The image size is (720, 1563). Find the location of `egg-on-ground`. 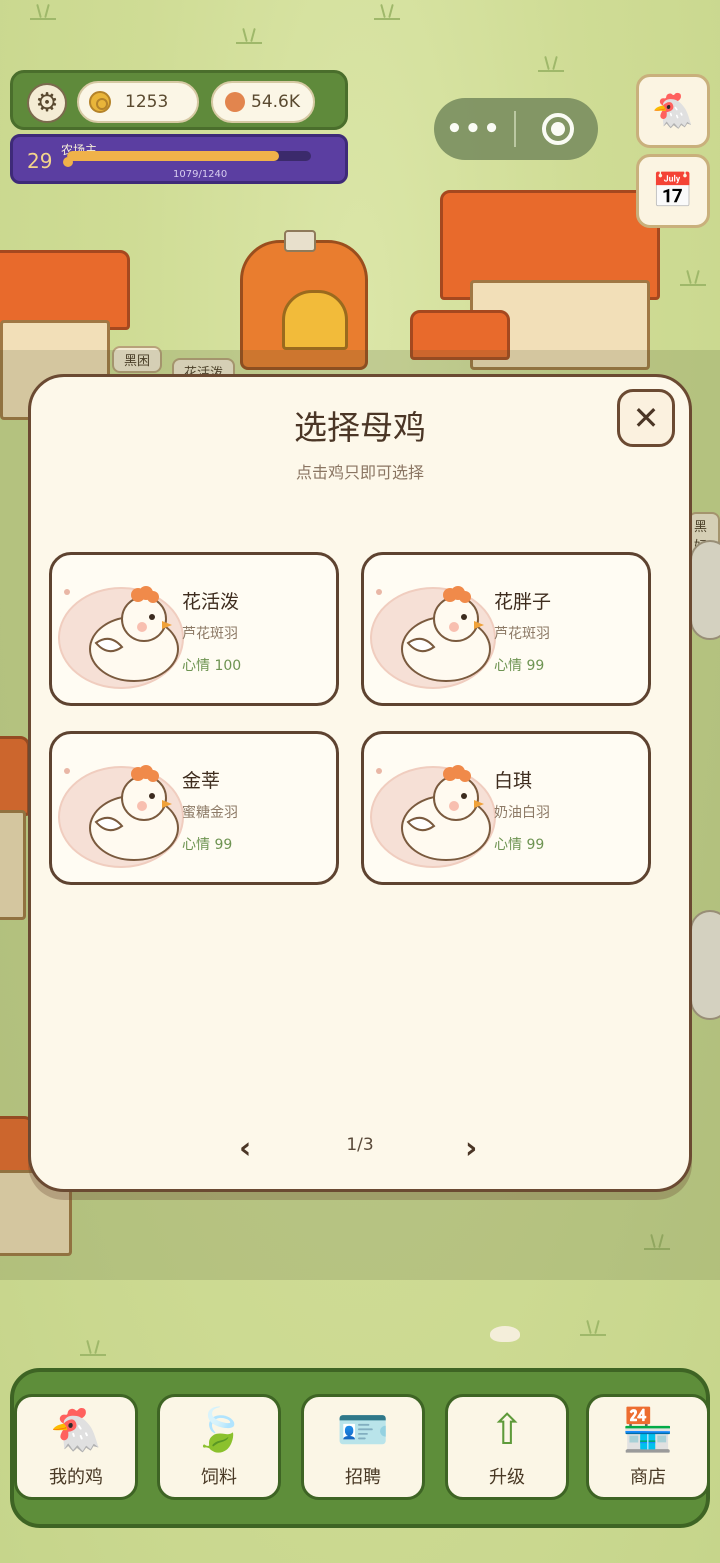

egg-on-ground is located at coordinates (505, 1334).